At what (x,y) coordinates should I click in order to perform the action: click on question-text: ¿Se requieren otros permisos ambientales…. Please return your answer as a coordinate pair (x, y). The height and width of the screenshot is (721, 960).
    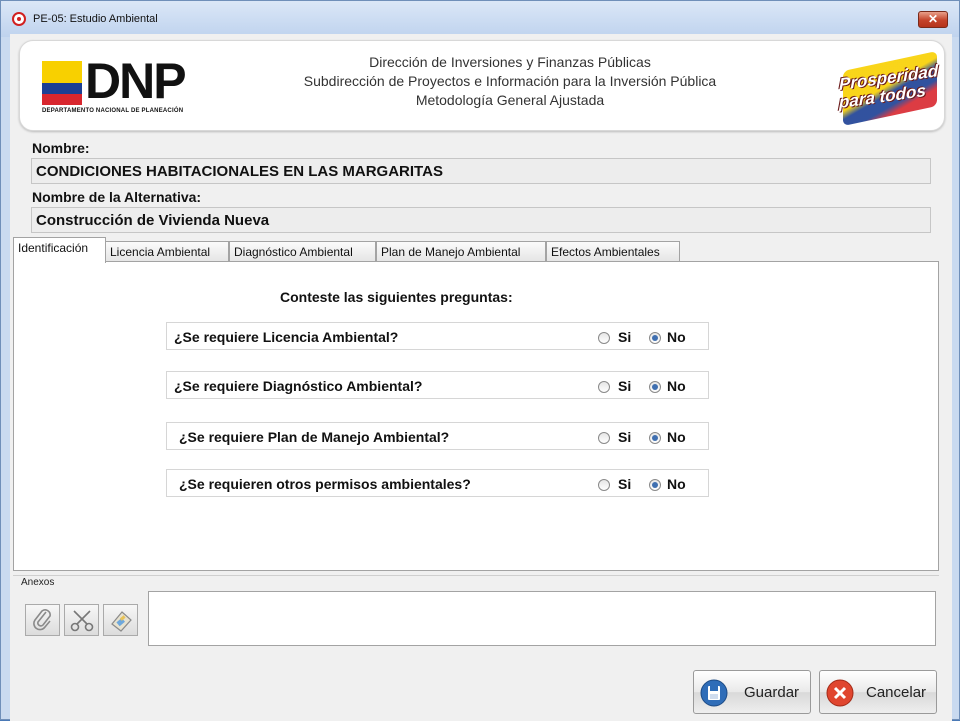
    Looking at the image, I should click on (325, 484).